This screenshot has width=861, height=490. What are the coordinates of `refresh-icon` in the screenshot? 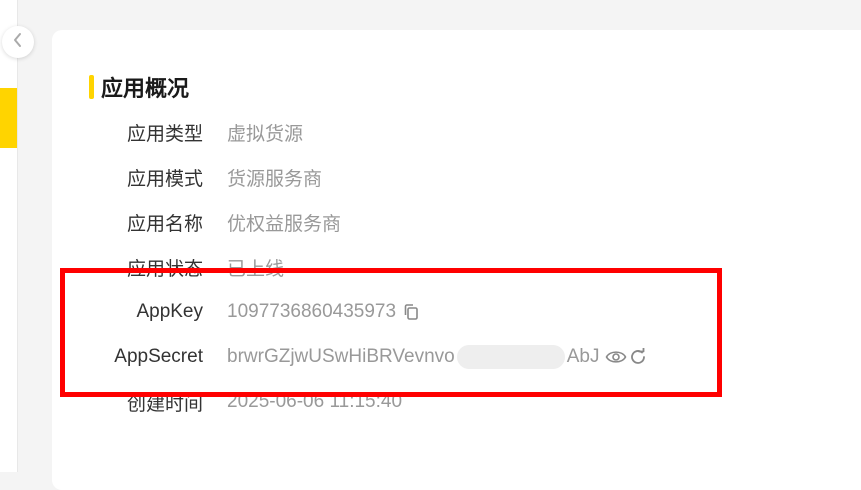 It's located at (638, 357).